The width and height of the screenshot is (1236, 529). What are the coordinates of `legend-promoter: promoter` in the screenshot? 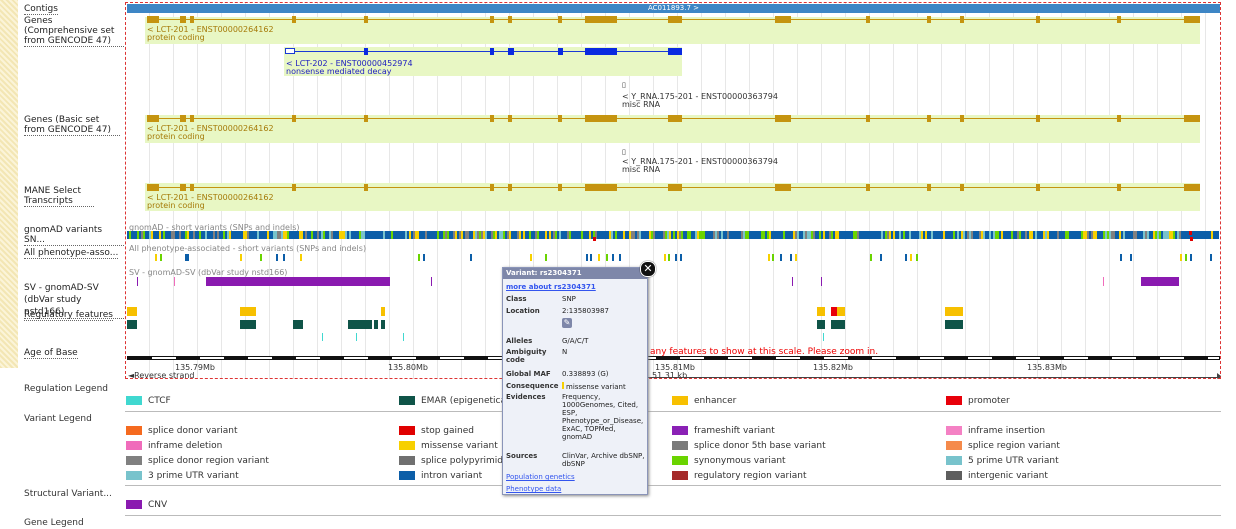 It's located at (978, 401).